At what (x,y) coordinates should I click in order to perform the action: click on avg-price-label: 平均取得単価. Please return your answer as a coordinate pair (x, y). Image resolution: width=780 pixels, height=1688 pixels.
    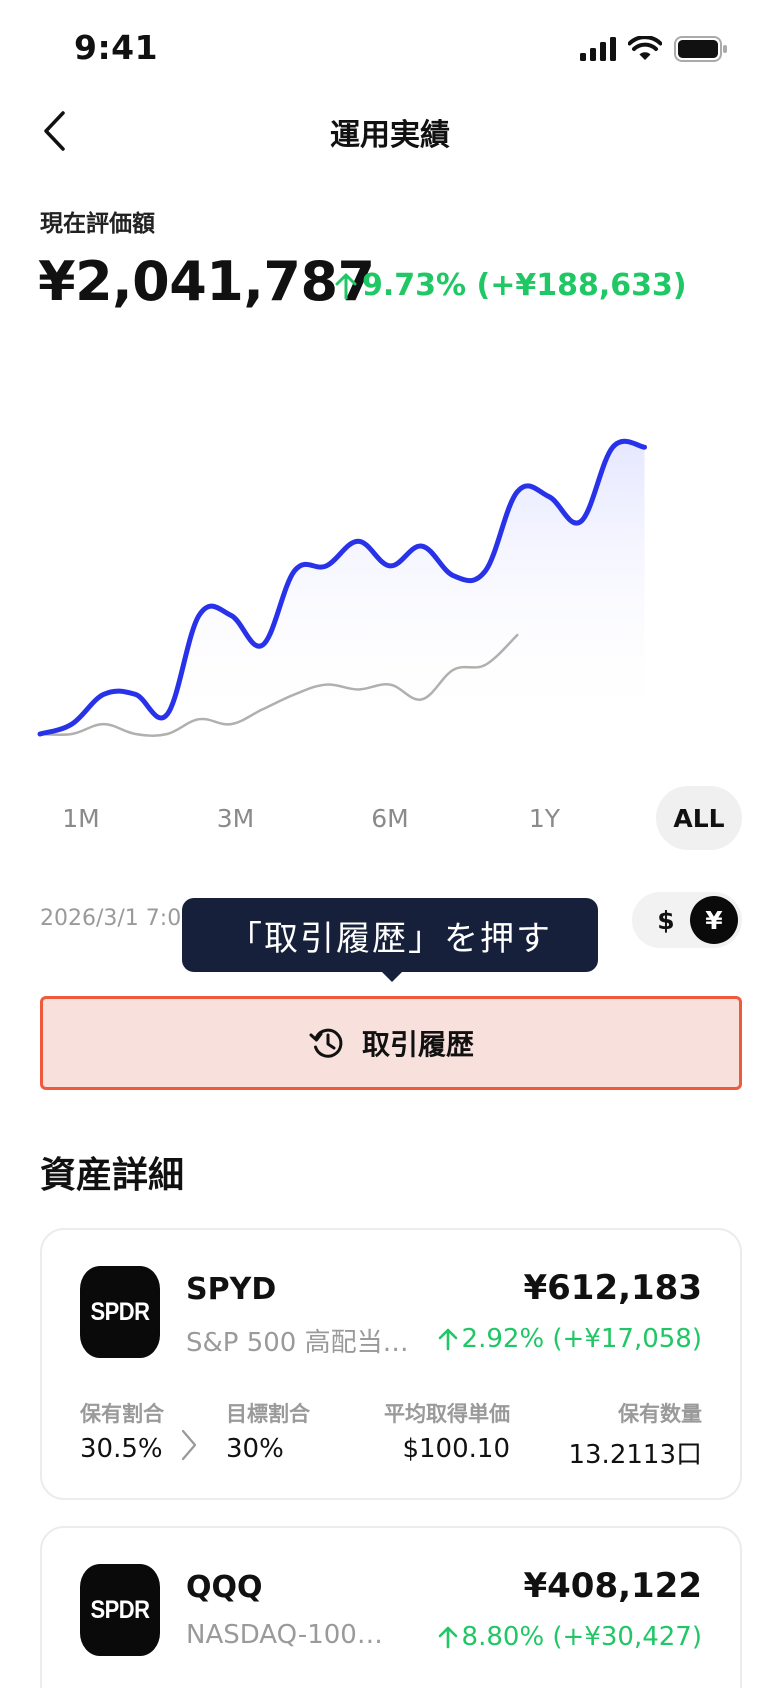
    Looking at the image, I should click on (447, 1414).